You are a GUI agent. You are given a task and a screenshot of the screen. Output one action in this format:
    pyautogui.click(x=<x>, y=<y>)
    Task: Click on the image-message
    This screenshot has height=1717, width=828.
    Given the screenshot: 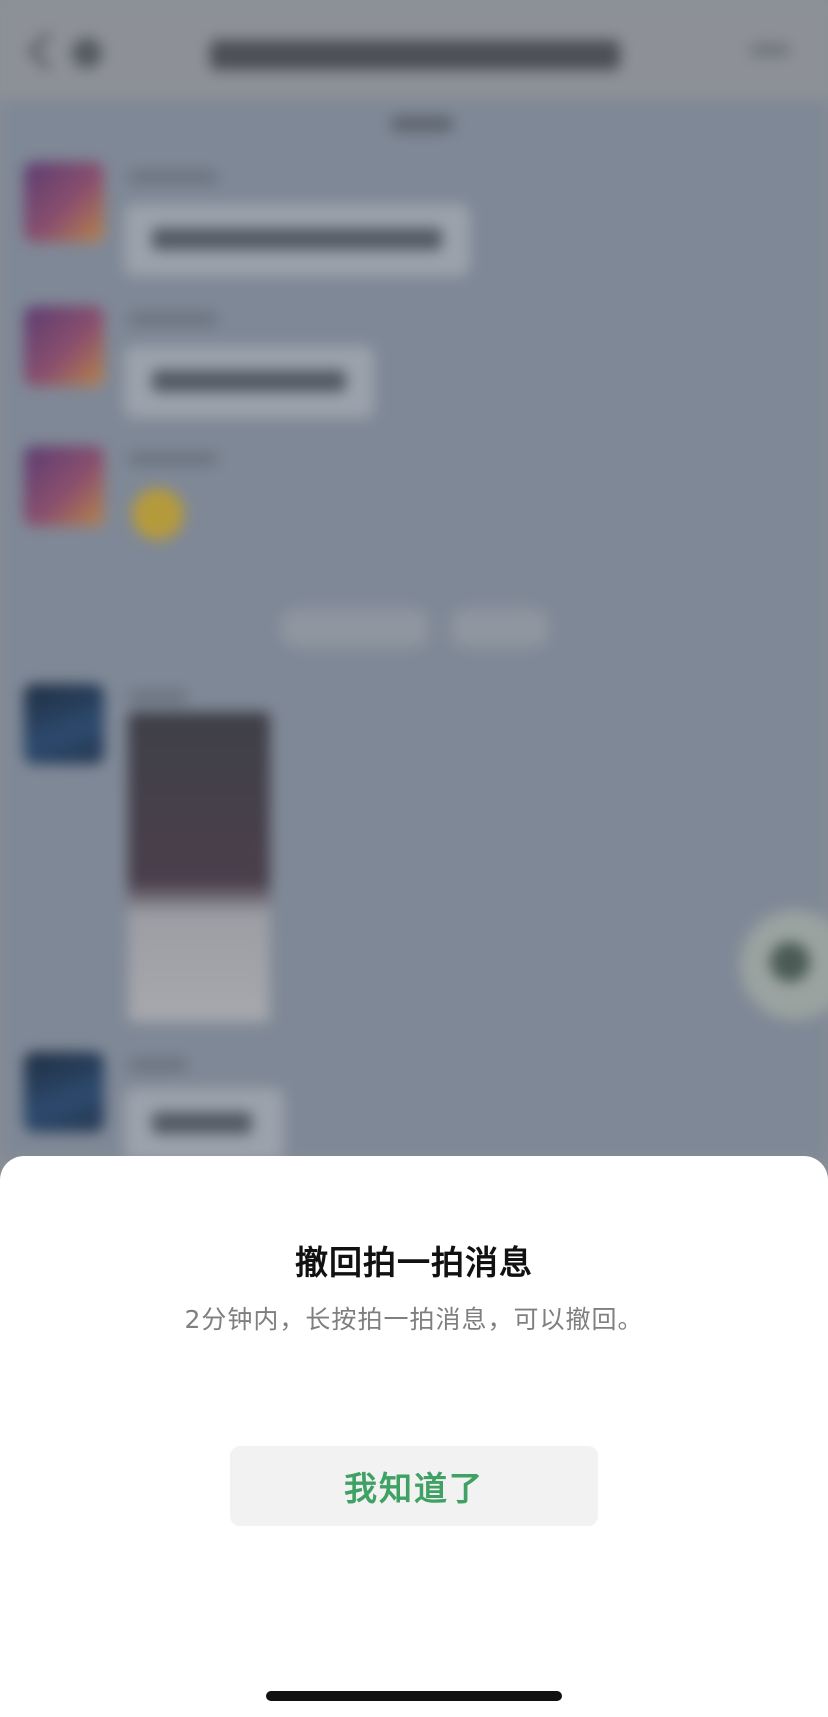 What is the action you would take?
    pyautogui.click(x=199, y=867)
    